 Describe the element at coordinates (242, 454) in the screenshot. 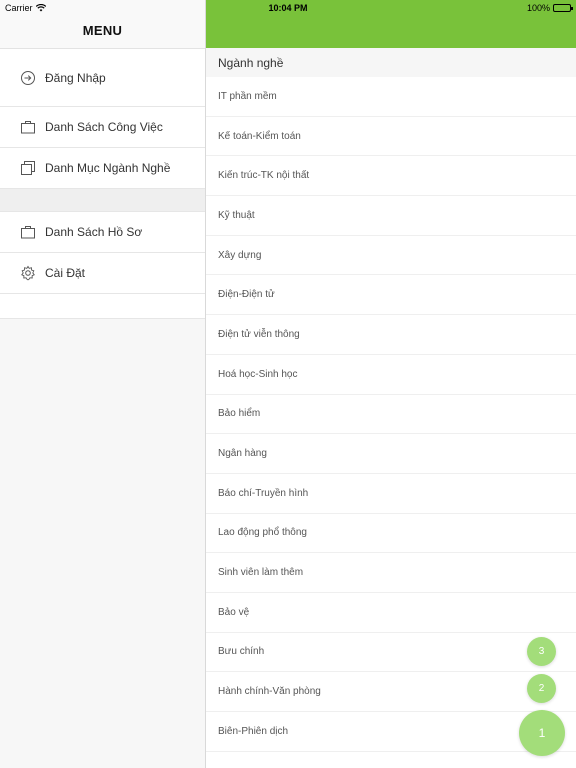

I see `category-label: Ngân hàng` at that location.